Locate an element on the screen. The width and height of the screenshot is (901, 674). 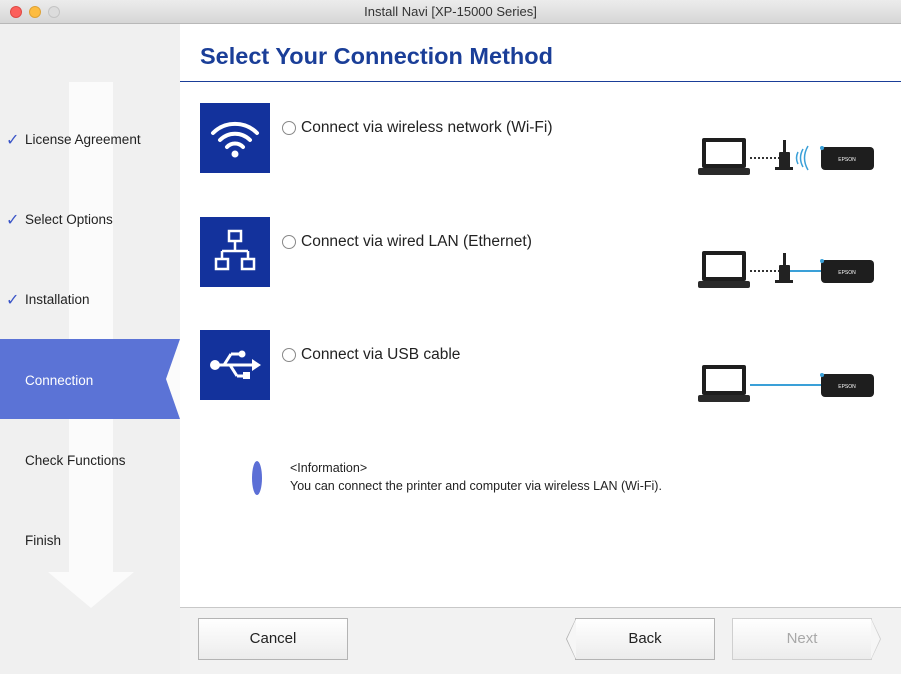
usb-connection-illustration: EPSON is located at coordinates (787, 386).